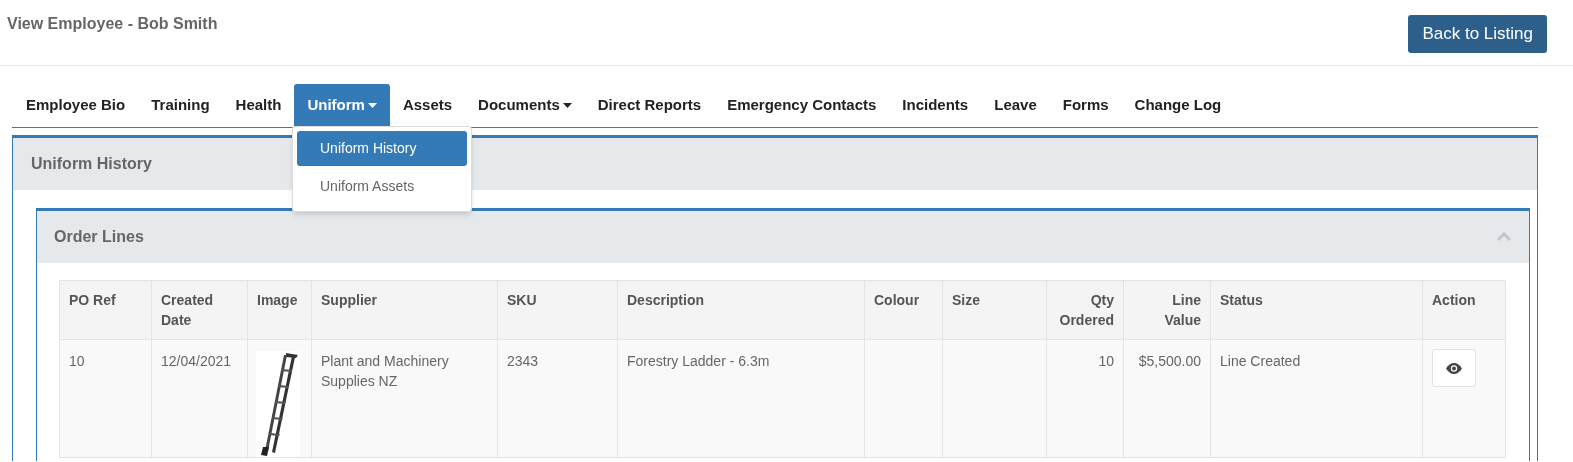 The width and height of the screenshot is (1573, 462). What do you see at coordinates (76, 105) in the screenshot?
I see `tab: Employee Bio` at bounding box center [76, 105].